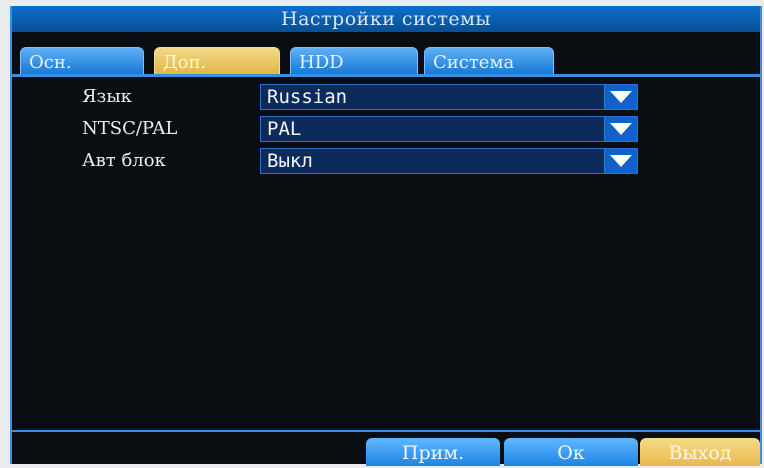  I want to click on auto-lock-label: Авт блок, so click(124, 160).